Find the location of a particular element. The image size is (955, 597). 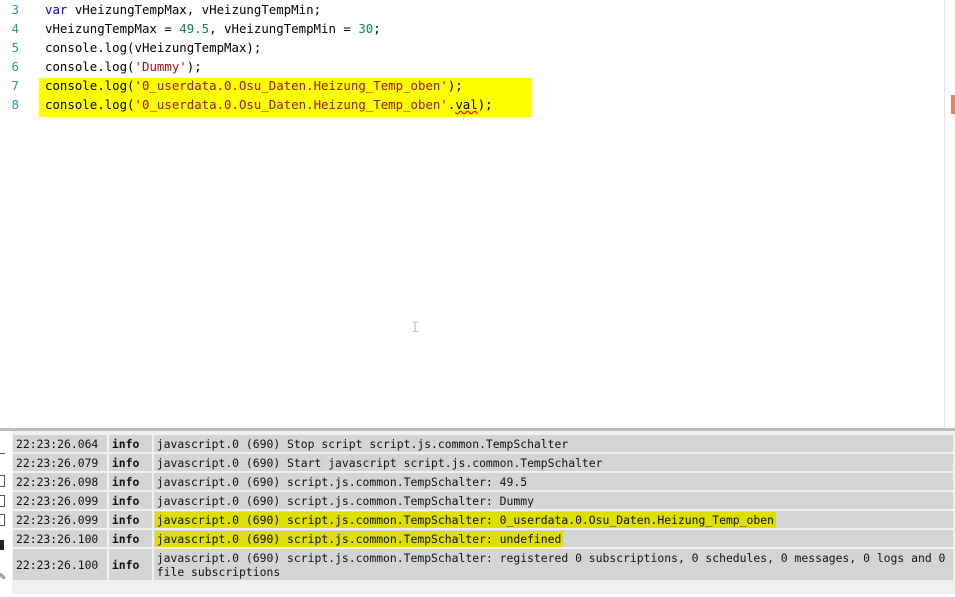

code-text: console.log('Dummy'); is located at coordinates (123, 66).